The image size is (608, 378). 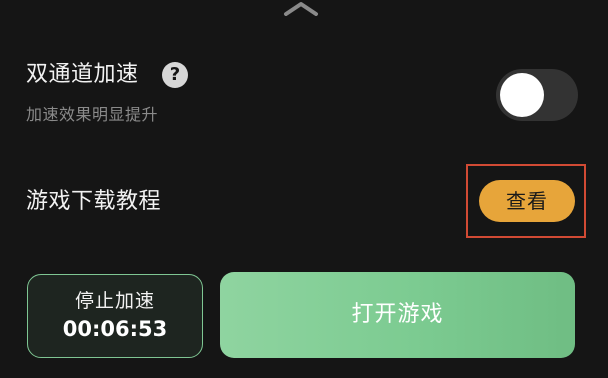 What do you see at coordinates (175, 75) in the screenshot?
I see `question-circle-icon: ?` at bounding box center [175, 75].